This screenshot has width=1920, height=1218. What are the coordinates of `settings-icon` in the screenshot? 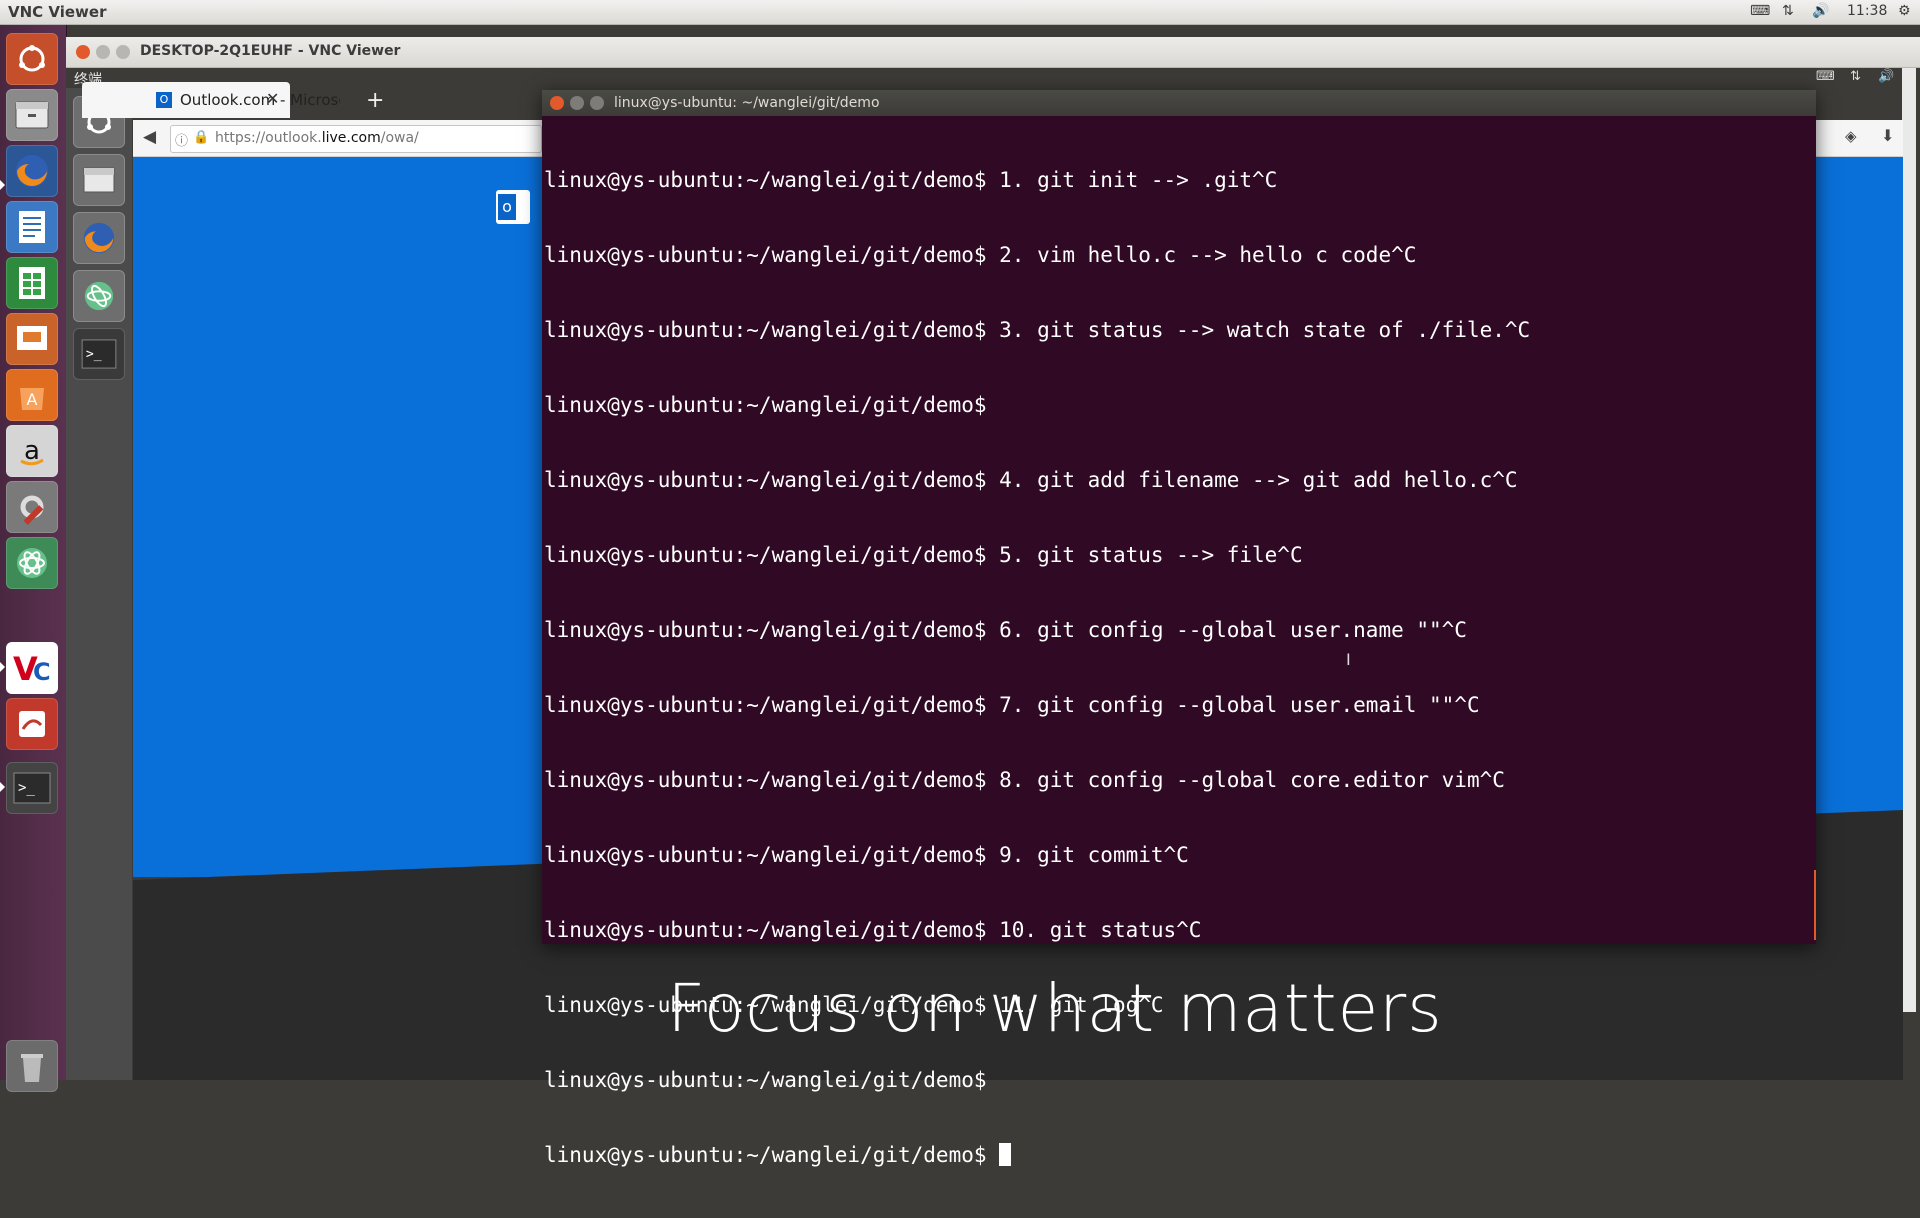 It's located at (32, 507).